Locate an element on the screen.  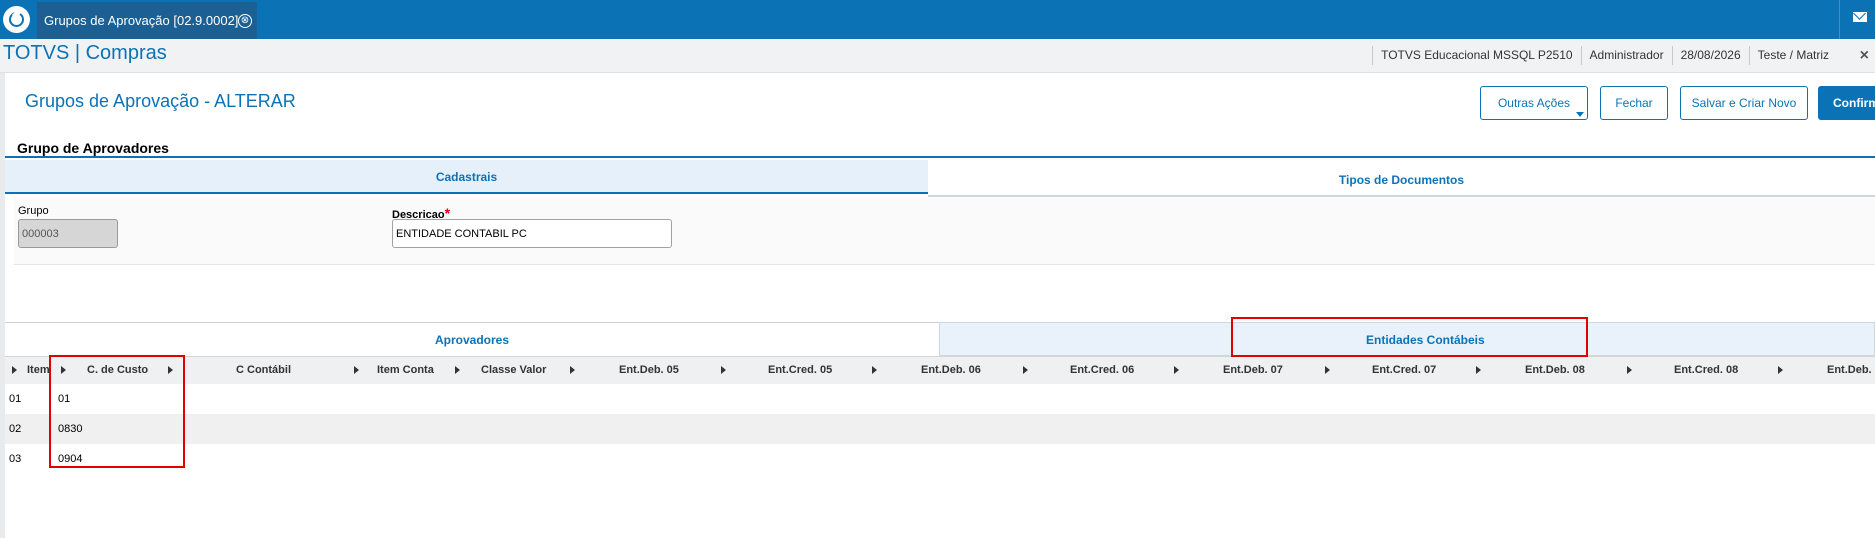
tab-tipos-de-documentos: Tipos de Documentos is located at coordinates (1401, 180).